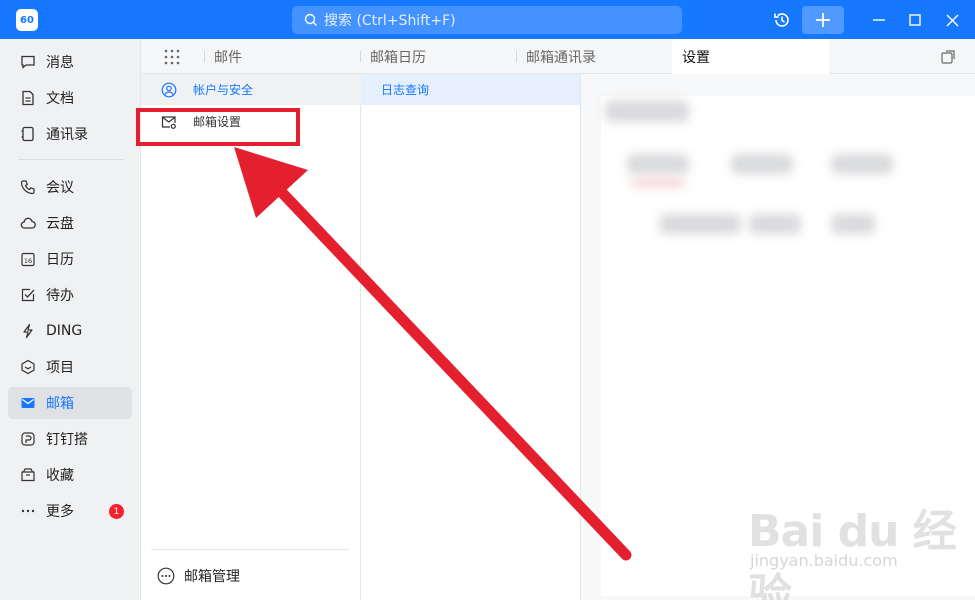 This screenshot has height=600, width=975. I want to click on sidebar-item-label: 项目, so click(60, 368).